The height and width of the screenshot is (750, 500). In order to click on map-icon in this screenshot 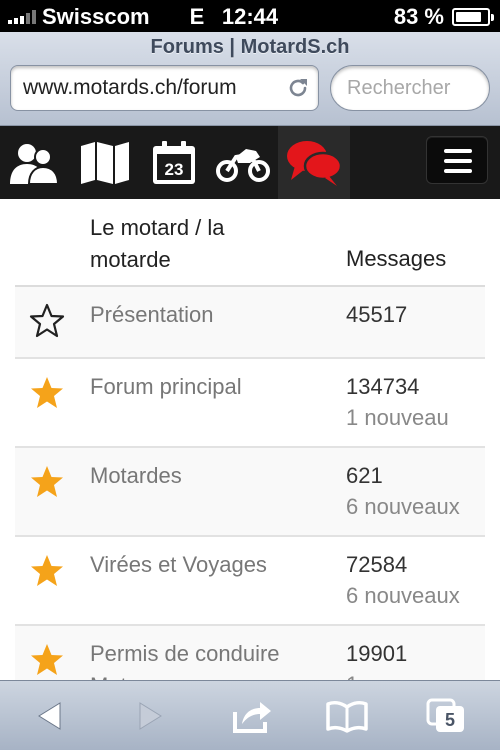, I will do `click(105, 162)`.